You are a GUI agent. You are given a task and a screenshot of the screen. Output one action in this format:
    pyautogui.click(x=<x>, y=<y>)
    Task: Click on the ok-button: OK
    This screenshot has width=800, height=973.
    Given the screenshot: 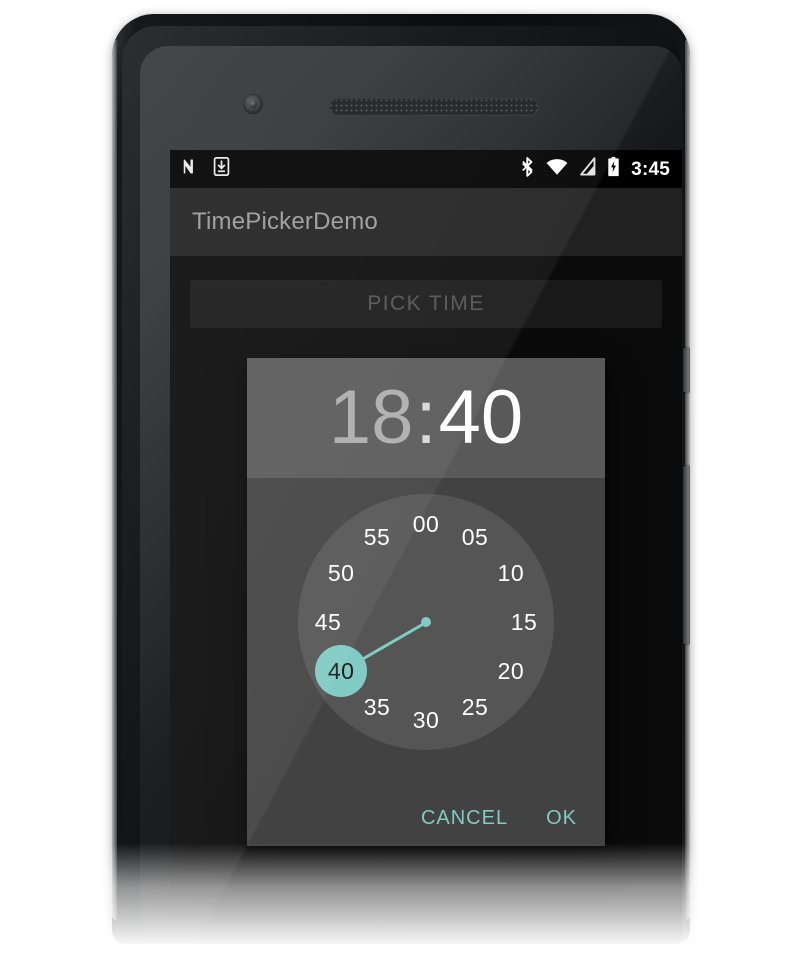 What is the action you would take?
    pyautogui.click(x=561, y=818)
    